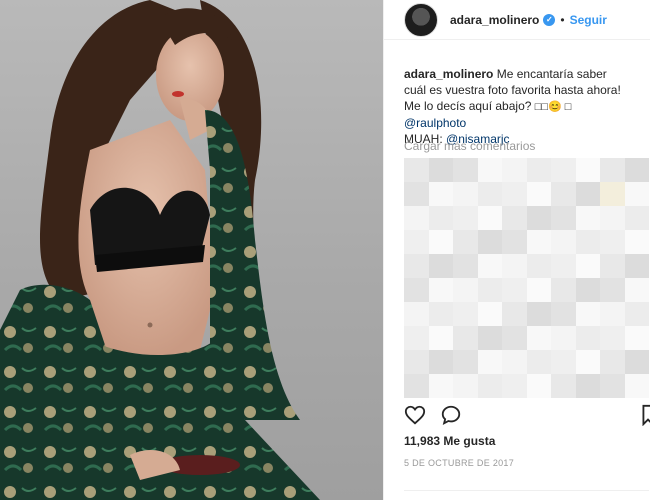 Image resolution: width=650 pixels, height=500 pixels. I want to click on post-date: 5 DE OCTUBRE DE 2017, so click(459, 463).